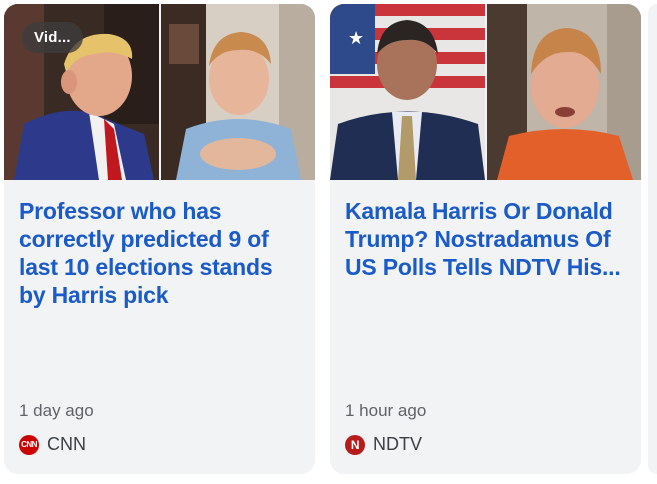  What do you see at coordinates (407, 92) in the screenshot?
I see `thumbnail-photo-anchor: ★` at bounding box center [407, 92].